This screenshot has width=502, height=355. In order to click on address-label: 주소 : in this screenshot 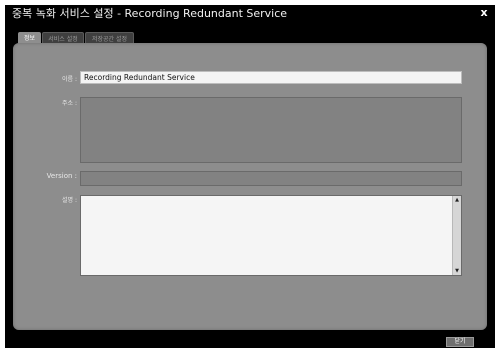, I will do `click(69, 103)`.